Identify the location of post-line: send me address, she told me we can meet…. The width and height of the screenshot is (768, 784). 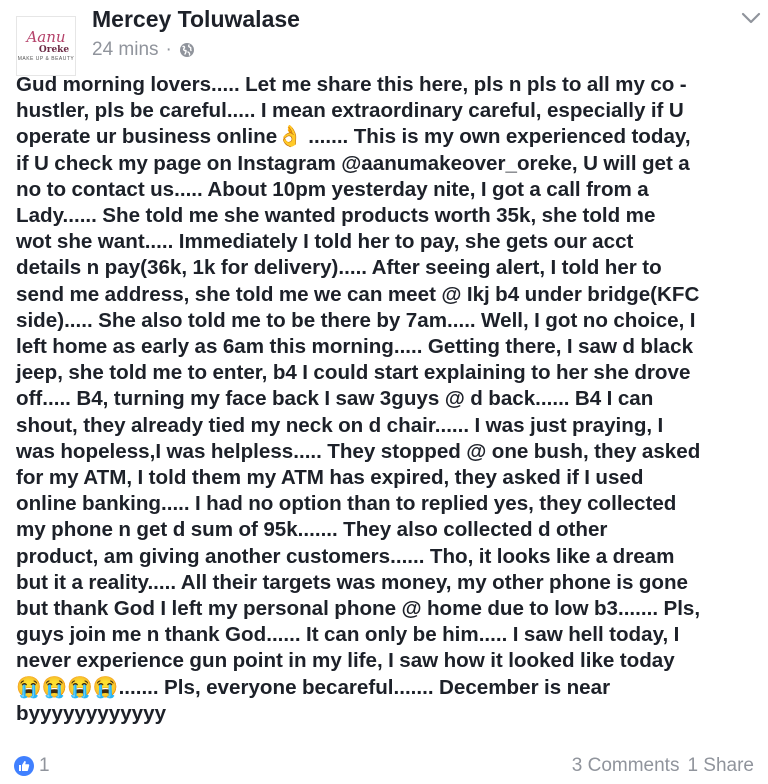
(358, 294).